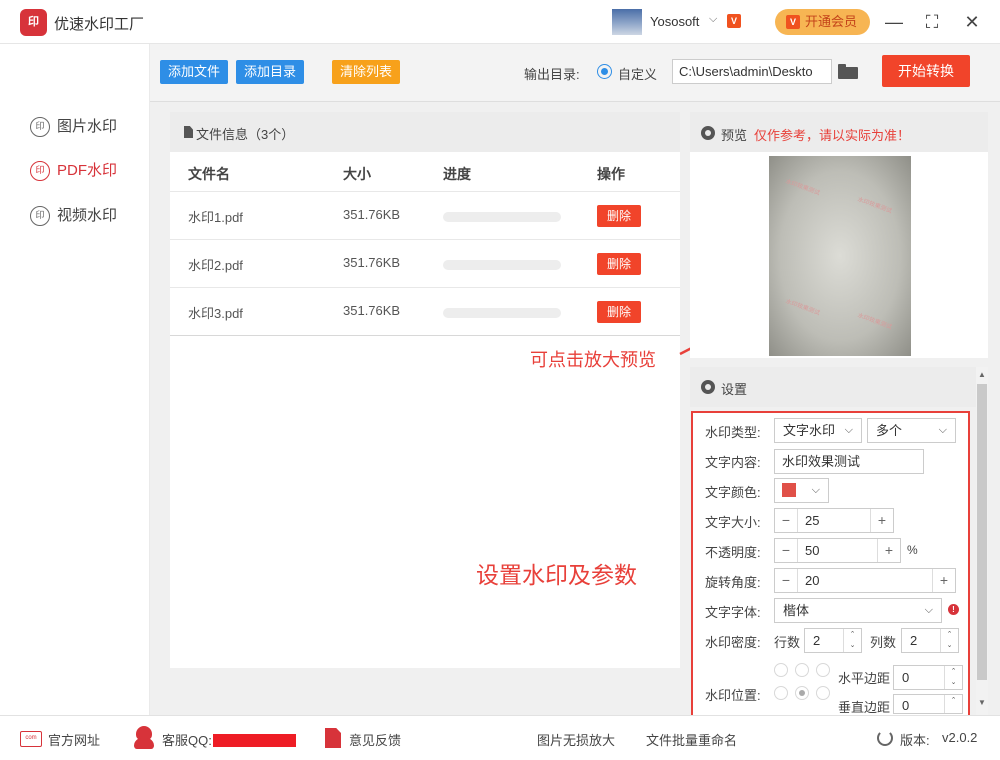 This screenshot has width=1000, height=760. I want to click on version-value: v2.0.2, so click(960, 737).